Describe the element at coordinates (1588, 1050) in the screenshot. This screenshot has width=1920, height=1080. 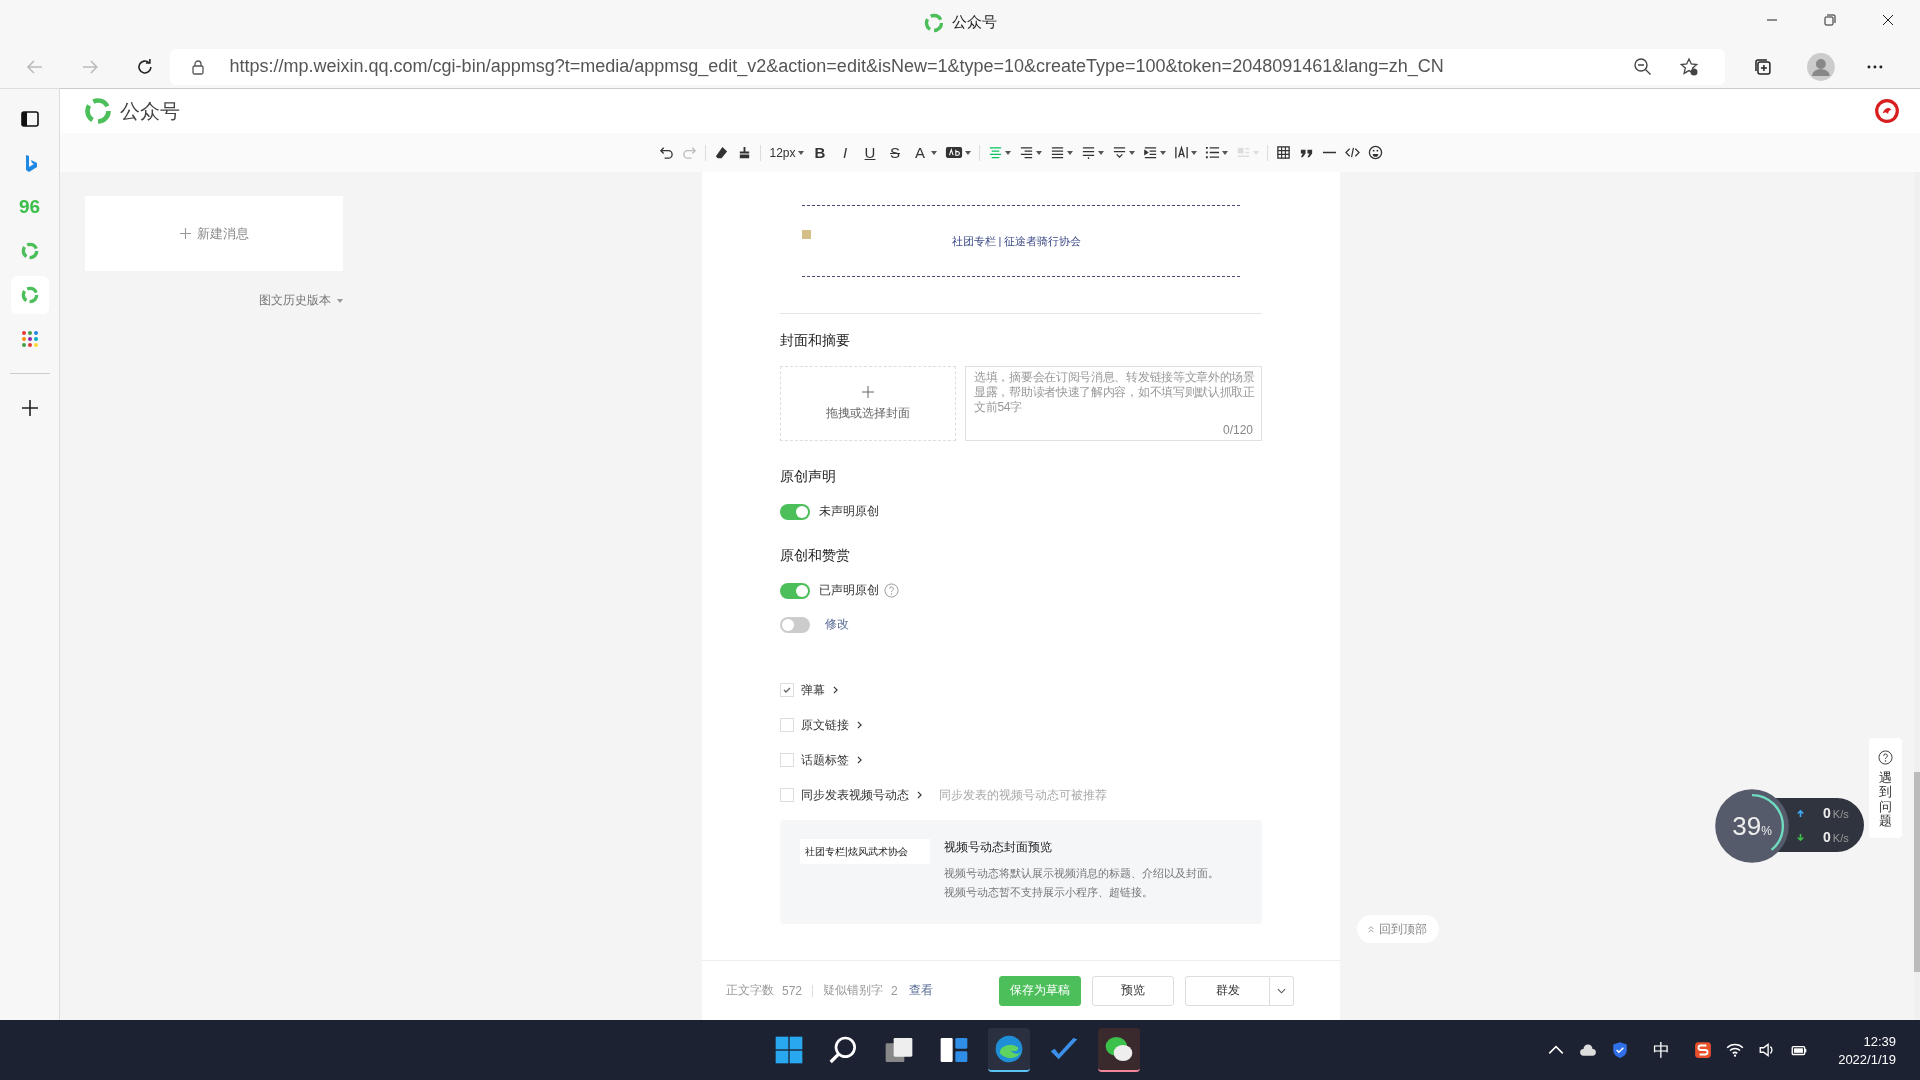
I see `cloud-icon` at that location.